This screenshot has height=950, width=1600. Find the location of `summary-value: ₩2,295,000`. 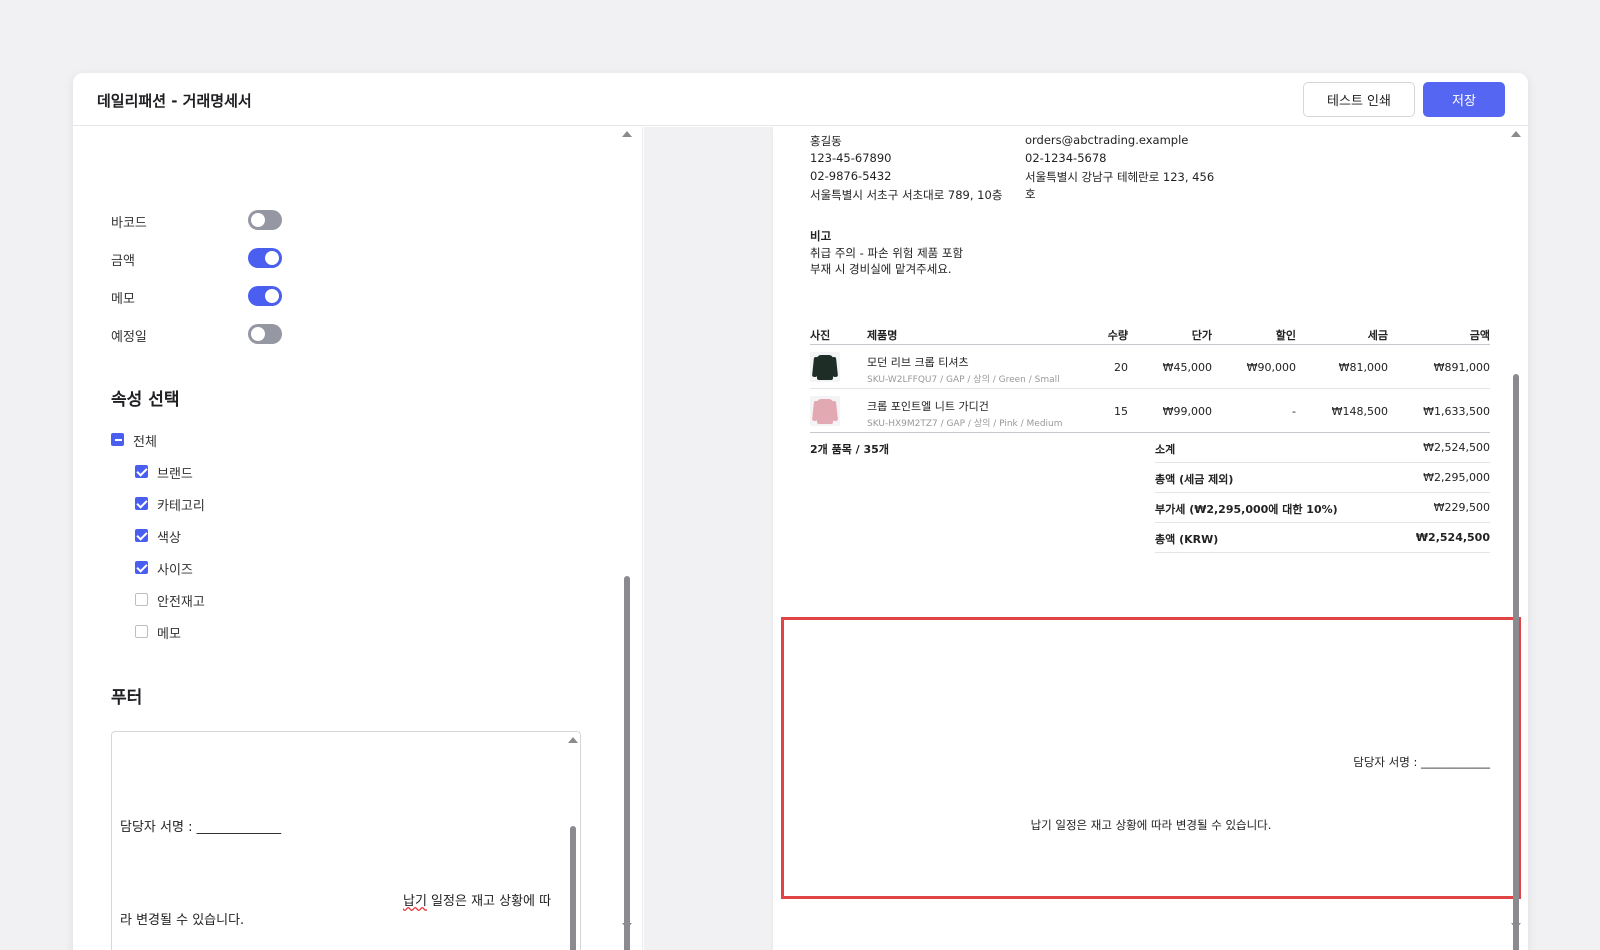

summary-value: ₩2,295,000 is located at coordinates (1456, 477).